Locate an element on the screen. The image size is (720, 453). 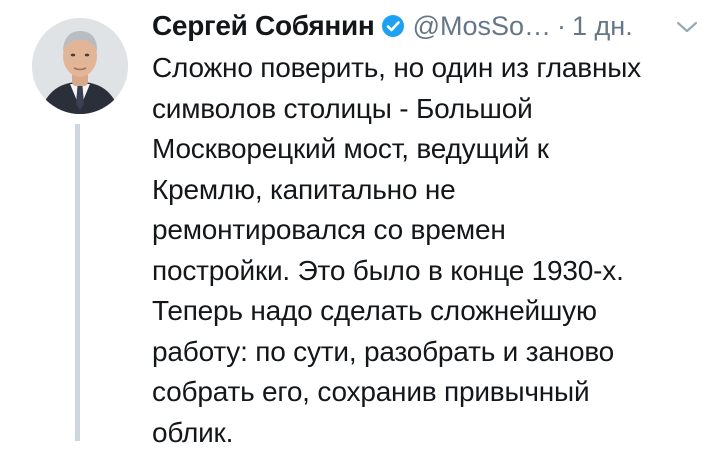
tweet-text-line: собрать его, сохранив привычный is located at coordinates (427, 392).